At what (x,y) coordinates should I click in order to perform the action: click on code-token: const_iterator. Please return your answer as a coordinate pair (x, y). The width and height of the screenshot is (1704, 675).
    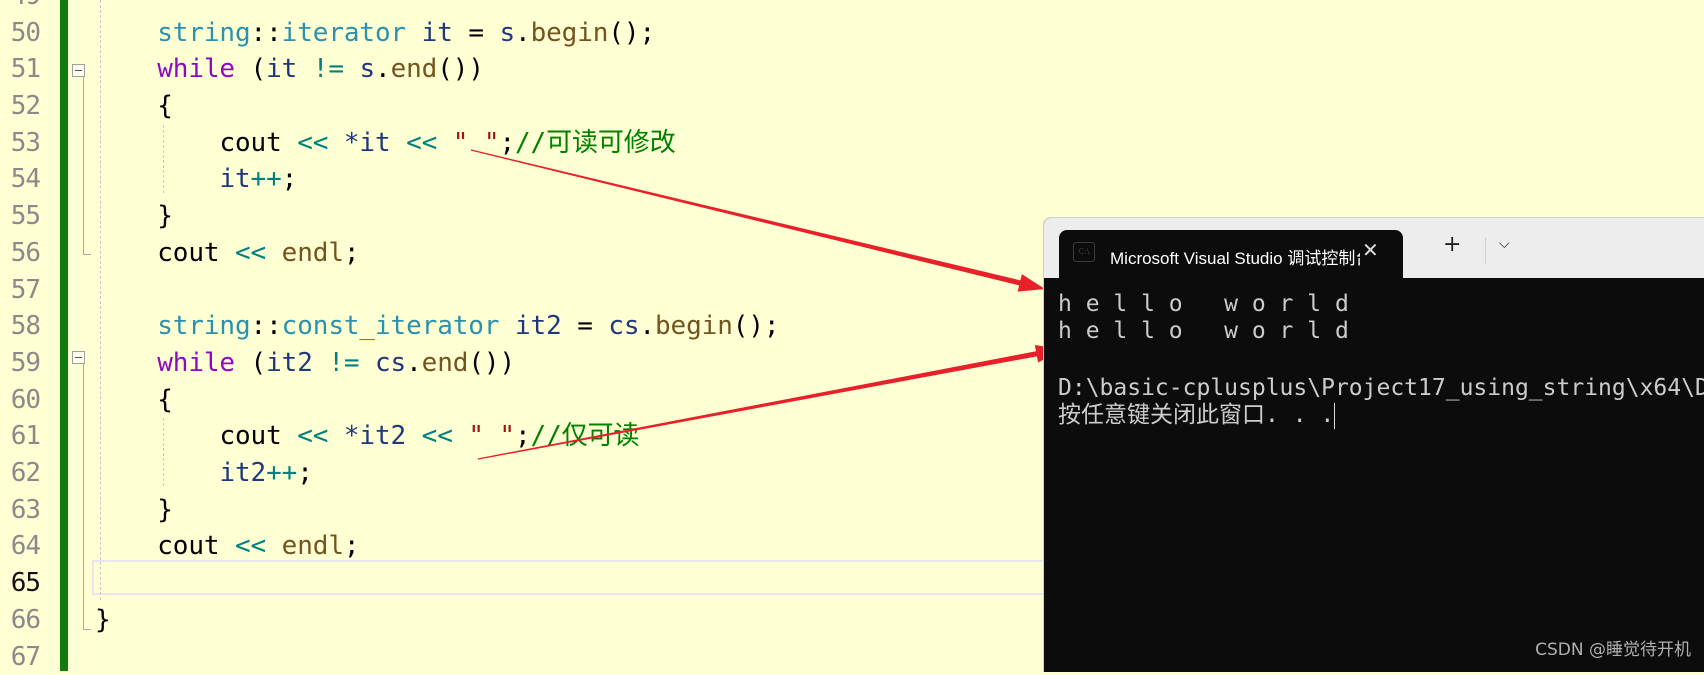
    Looking at the image, I should click on (390, 326).